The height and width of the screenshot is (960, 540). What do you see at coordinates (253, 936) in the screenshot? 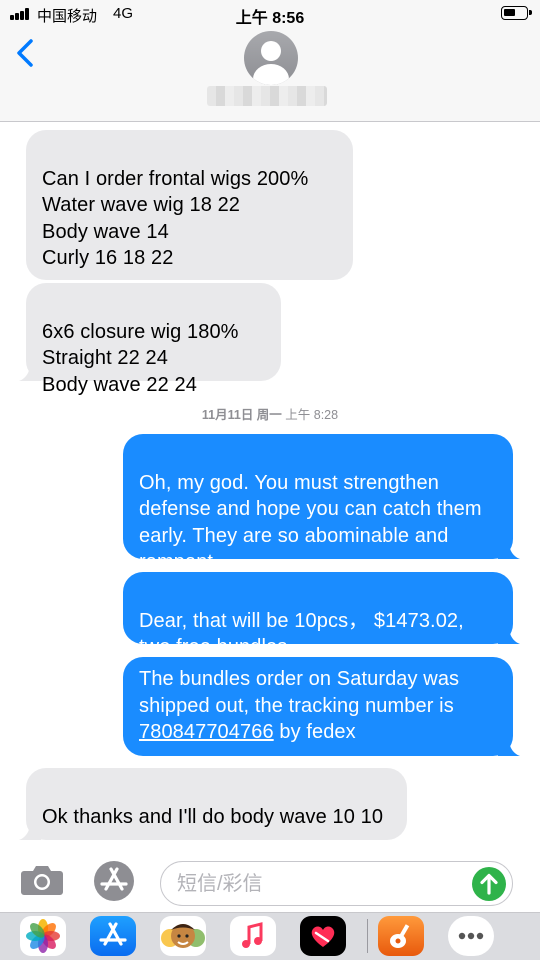
I see `music-icon` at bounding box center [253, 936].